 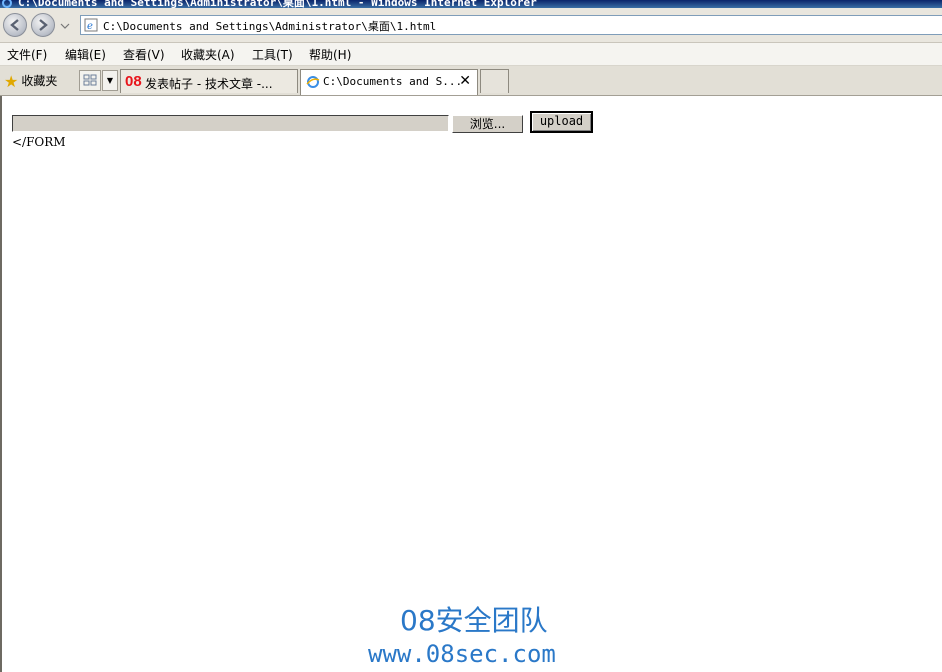 What do you see at coordinates (471, 54) in the screenshot?
I see `menu-bar: 文件(F) 编辑(E) 查看(V) 收藏夹(A) 工具(T) 帮助(H)` at bounding box center [471, 54].